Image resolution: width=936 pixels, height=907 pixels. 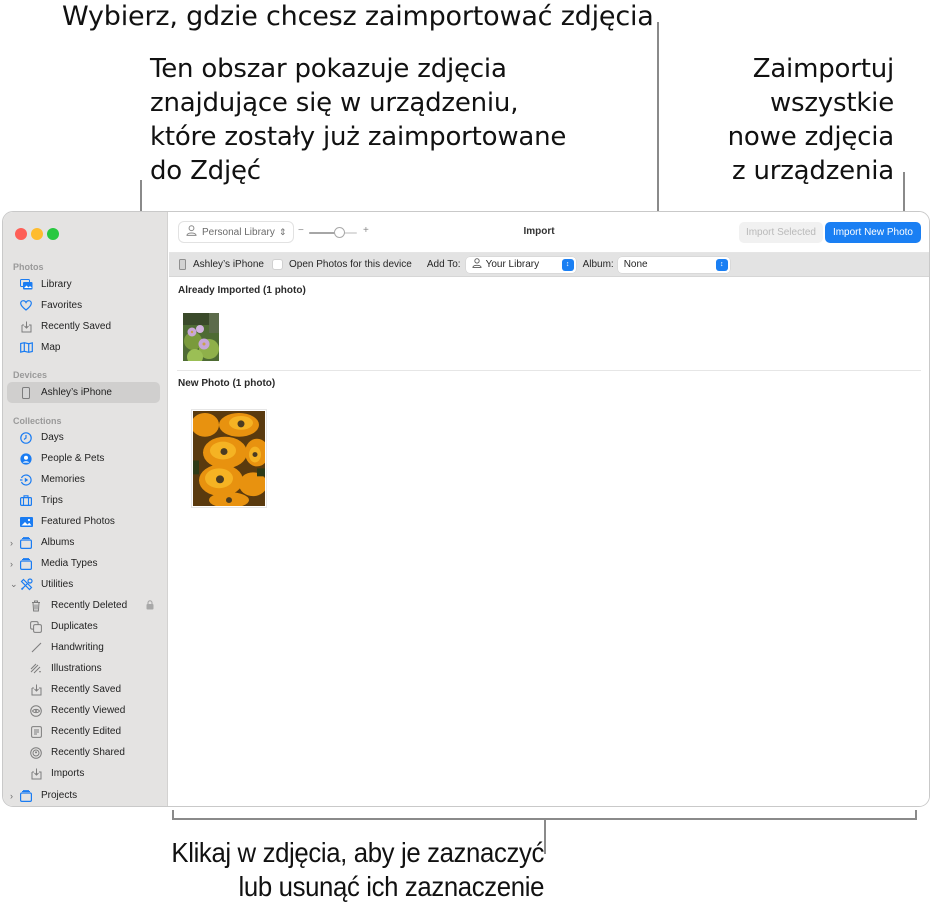 I want to click on sidebar-item-library: Library, so click(x=83, y=284).